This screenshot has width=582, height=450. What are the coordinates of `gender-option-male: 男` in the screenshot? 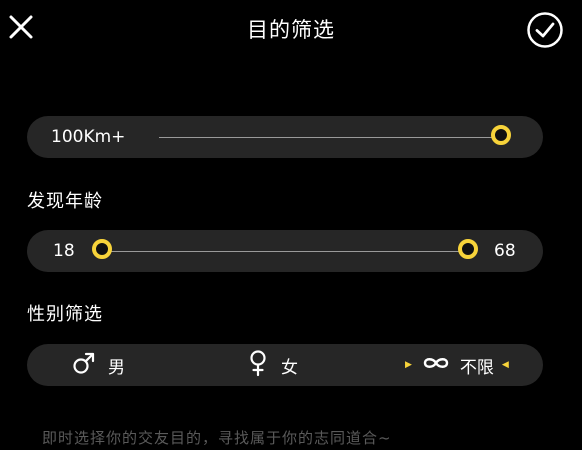 It's located at (98, 365).